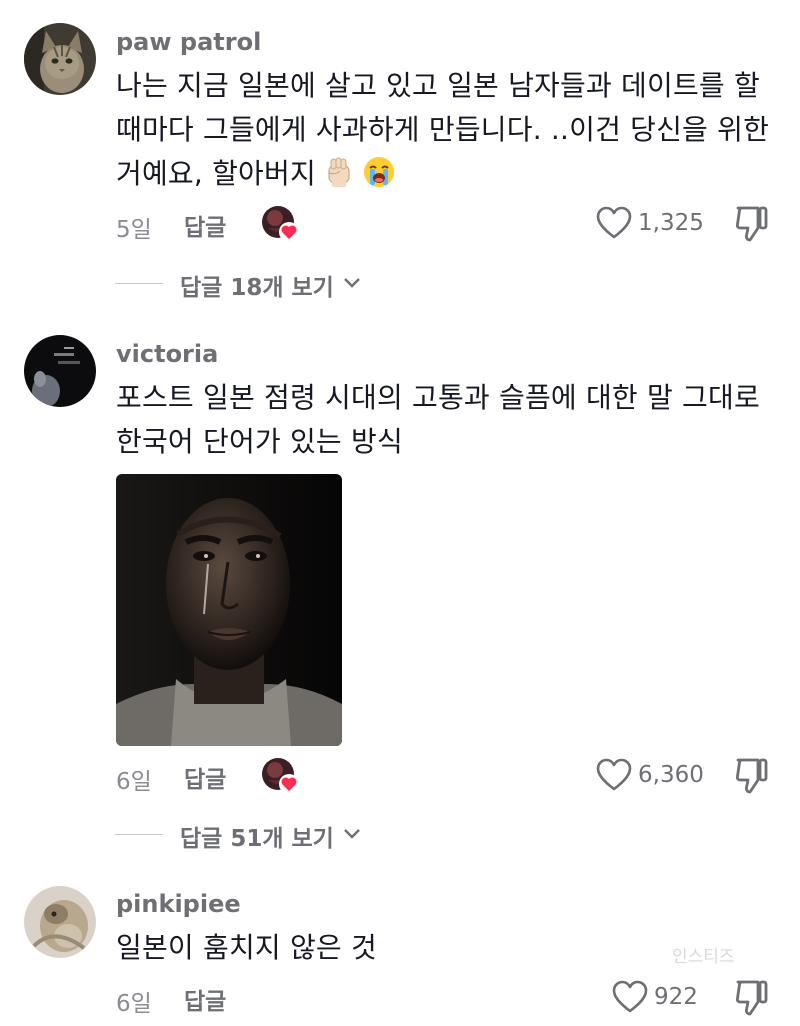  Describe the element at coordinates (446, 776) in the screenshot. I see `comment-meta: 6일 답글 6,360` at that location.